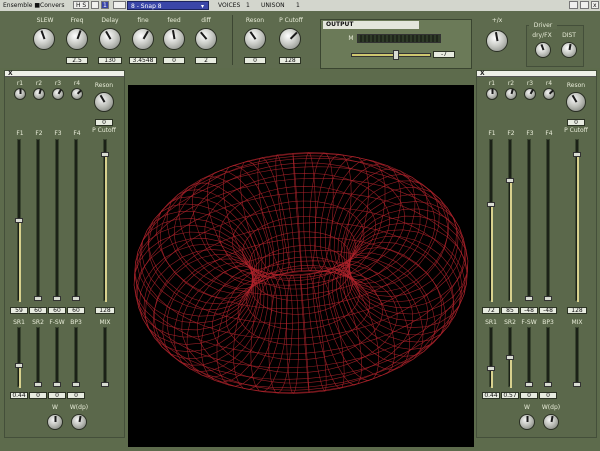 This screenshot has width=600, height=451. I want to click on diff-knob, so click(206, 39).